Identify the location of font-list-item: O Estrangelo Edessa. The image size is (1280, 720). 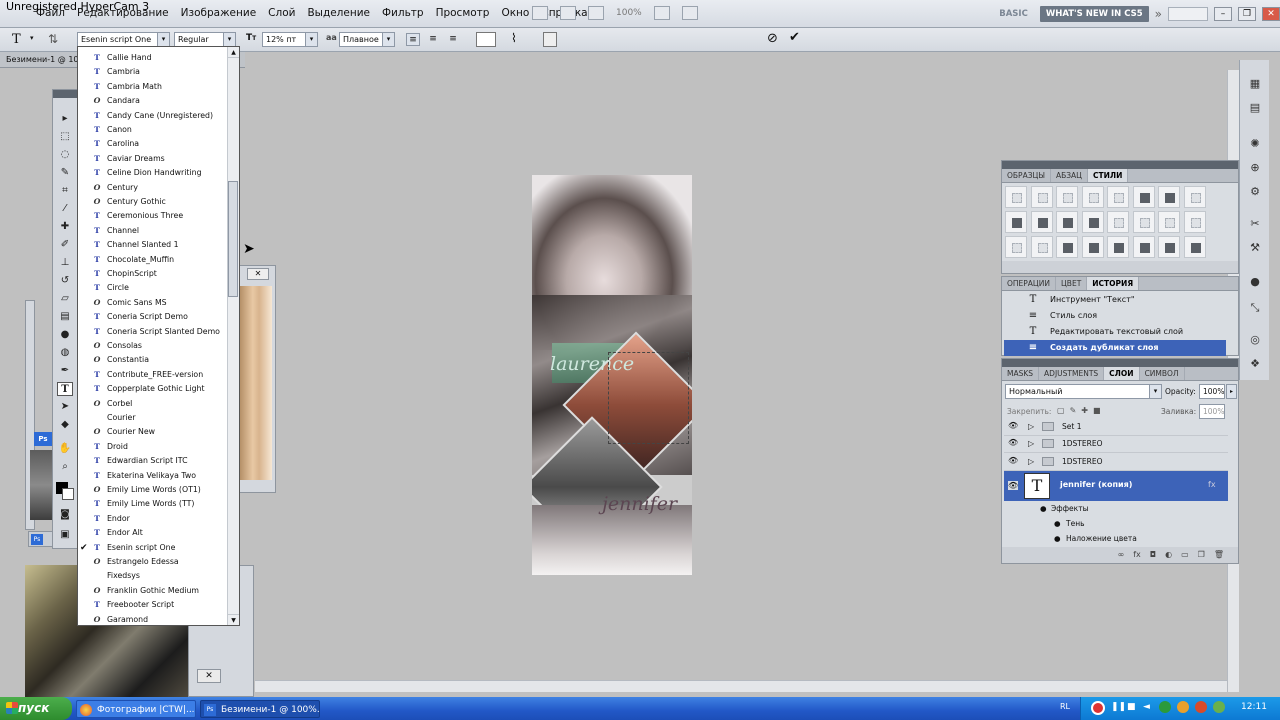
(152, 562).